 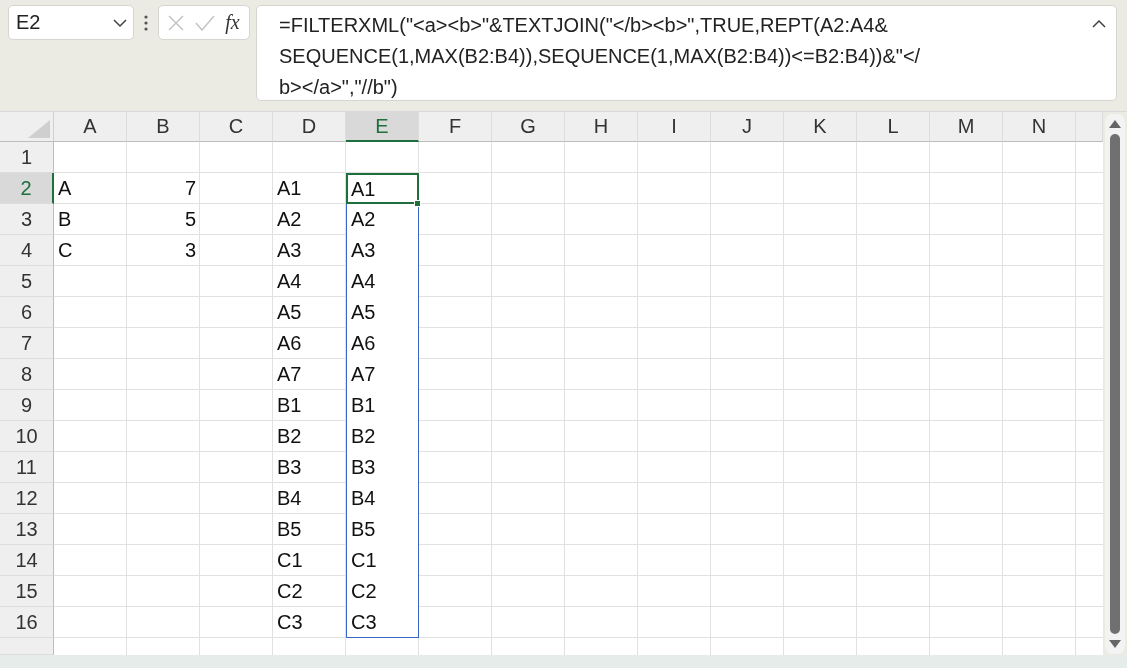 I want to click on column-header: N, so click(x=1039, y=127).